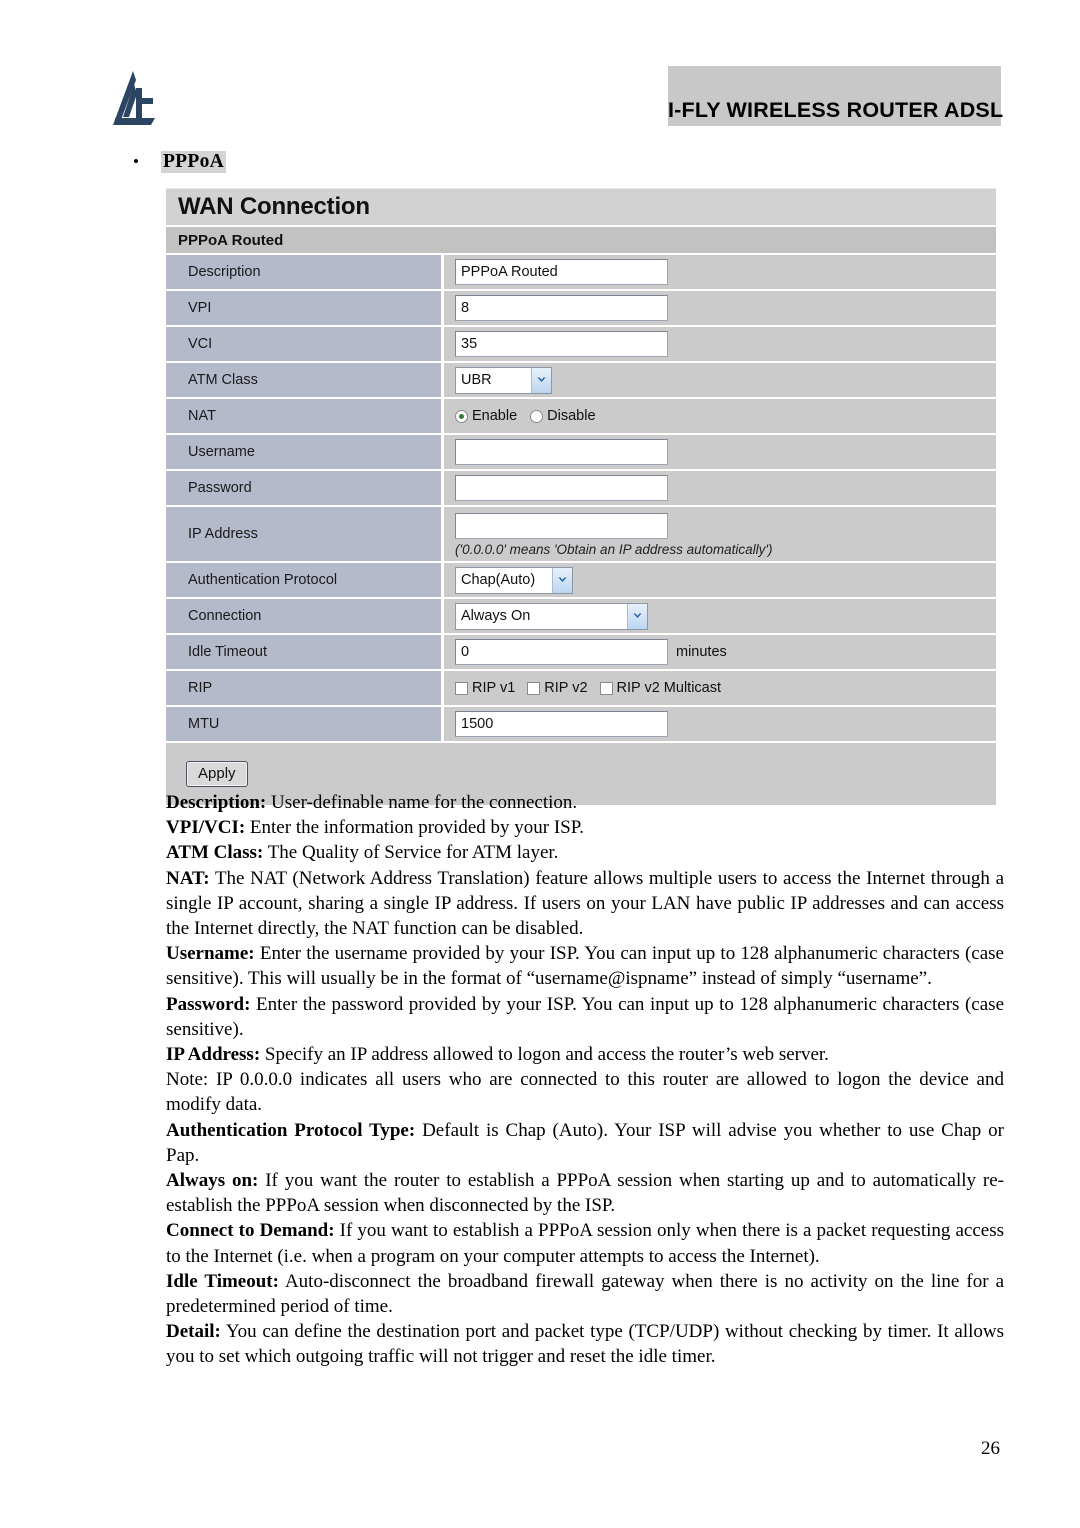 The height and width of the screenshot is (1528, 1080). What do you see at coordinates (305, 724) in the screenshot?
I see `label-mtu: MTU` at bounding box center [305, 724].